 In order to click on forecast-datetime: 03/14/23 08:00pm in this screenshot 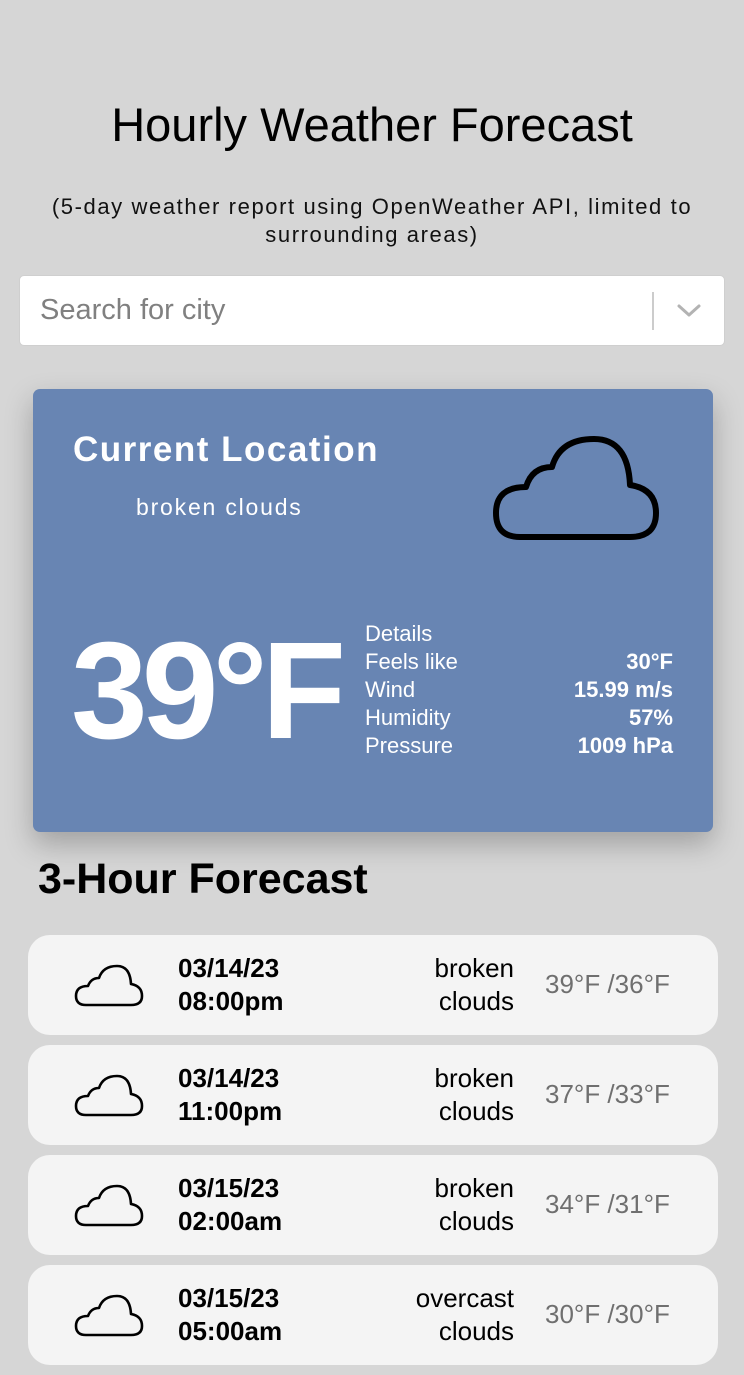, I will do `click(231, 985)`.